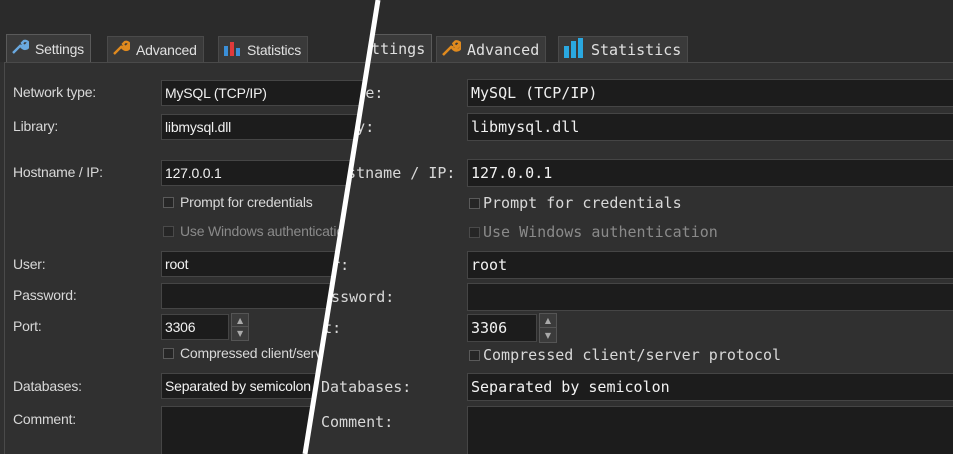  Describe the element at coordinates (710, 173) in the screenshot. I see `hostname-input: 127.0.0.1` at that location.